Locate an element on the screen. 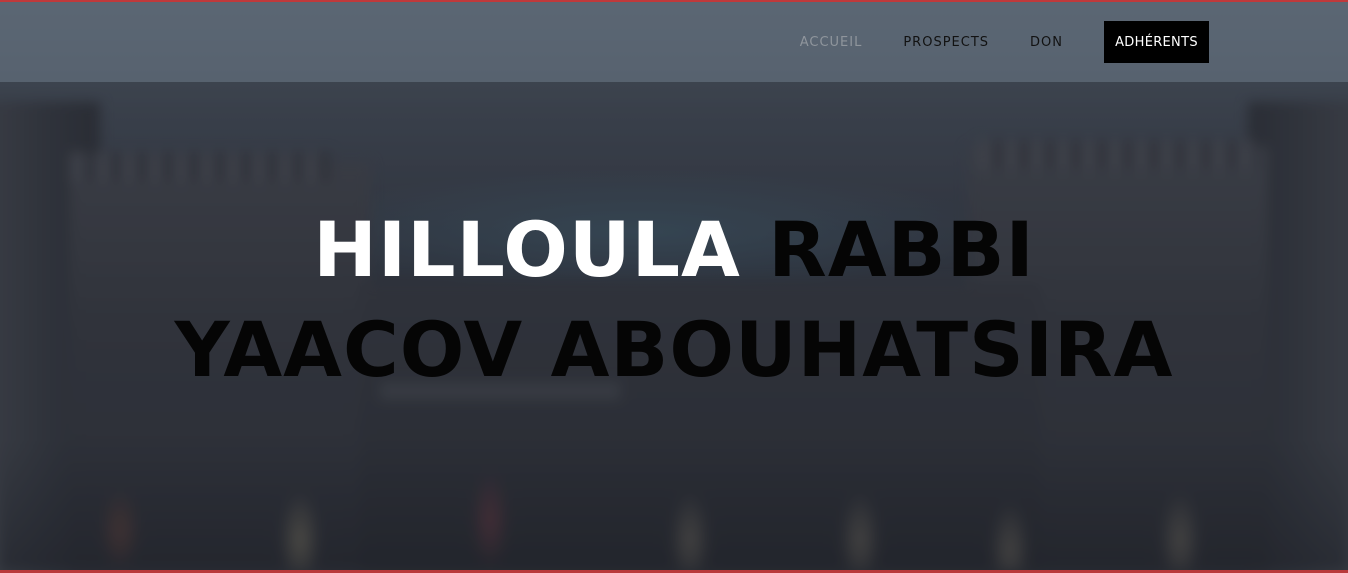 The height and width of the screenshot is (573, 1348). nav-link-accueil: ACCUEIL is located at coordinates (831, 42).